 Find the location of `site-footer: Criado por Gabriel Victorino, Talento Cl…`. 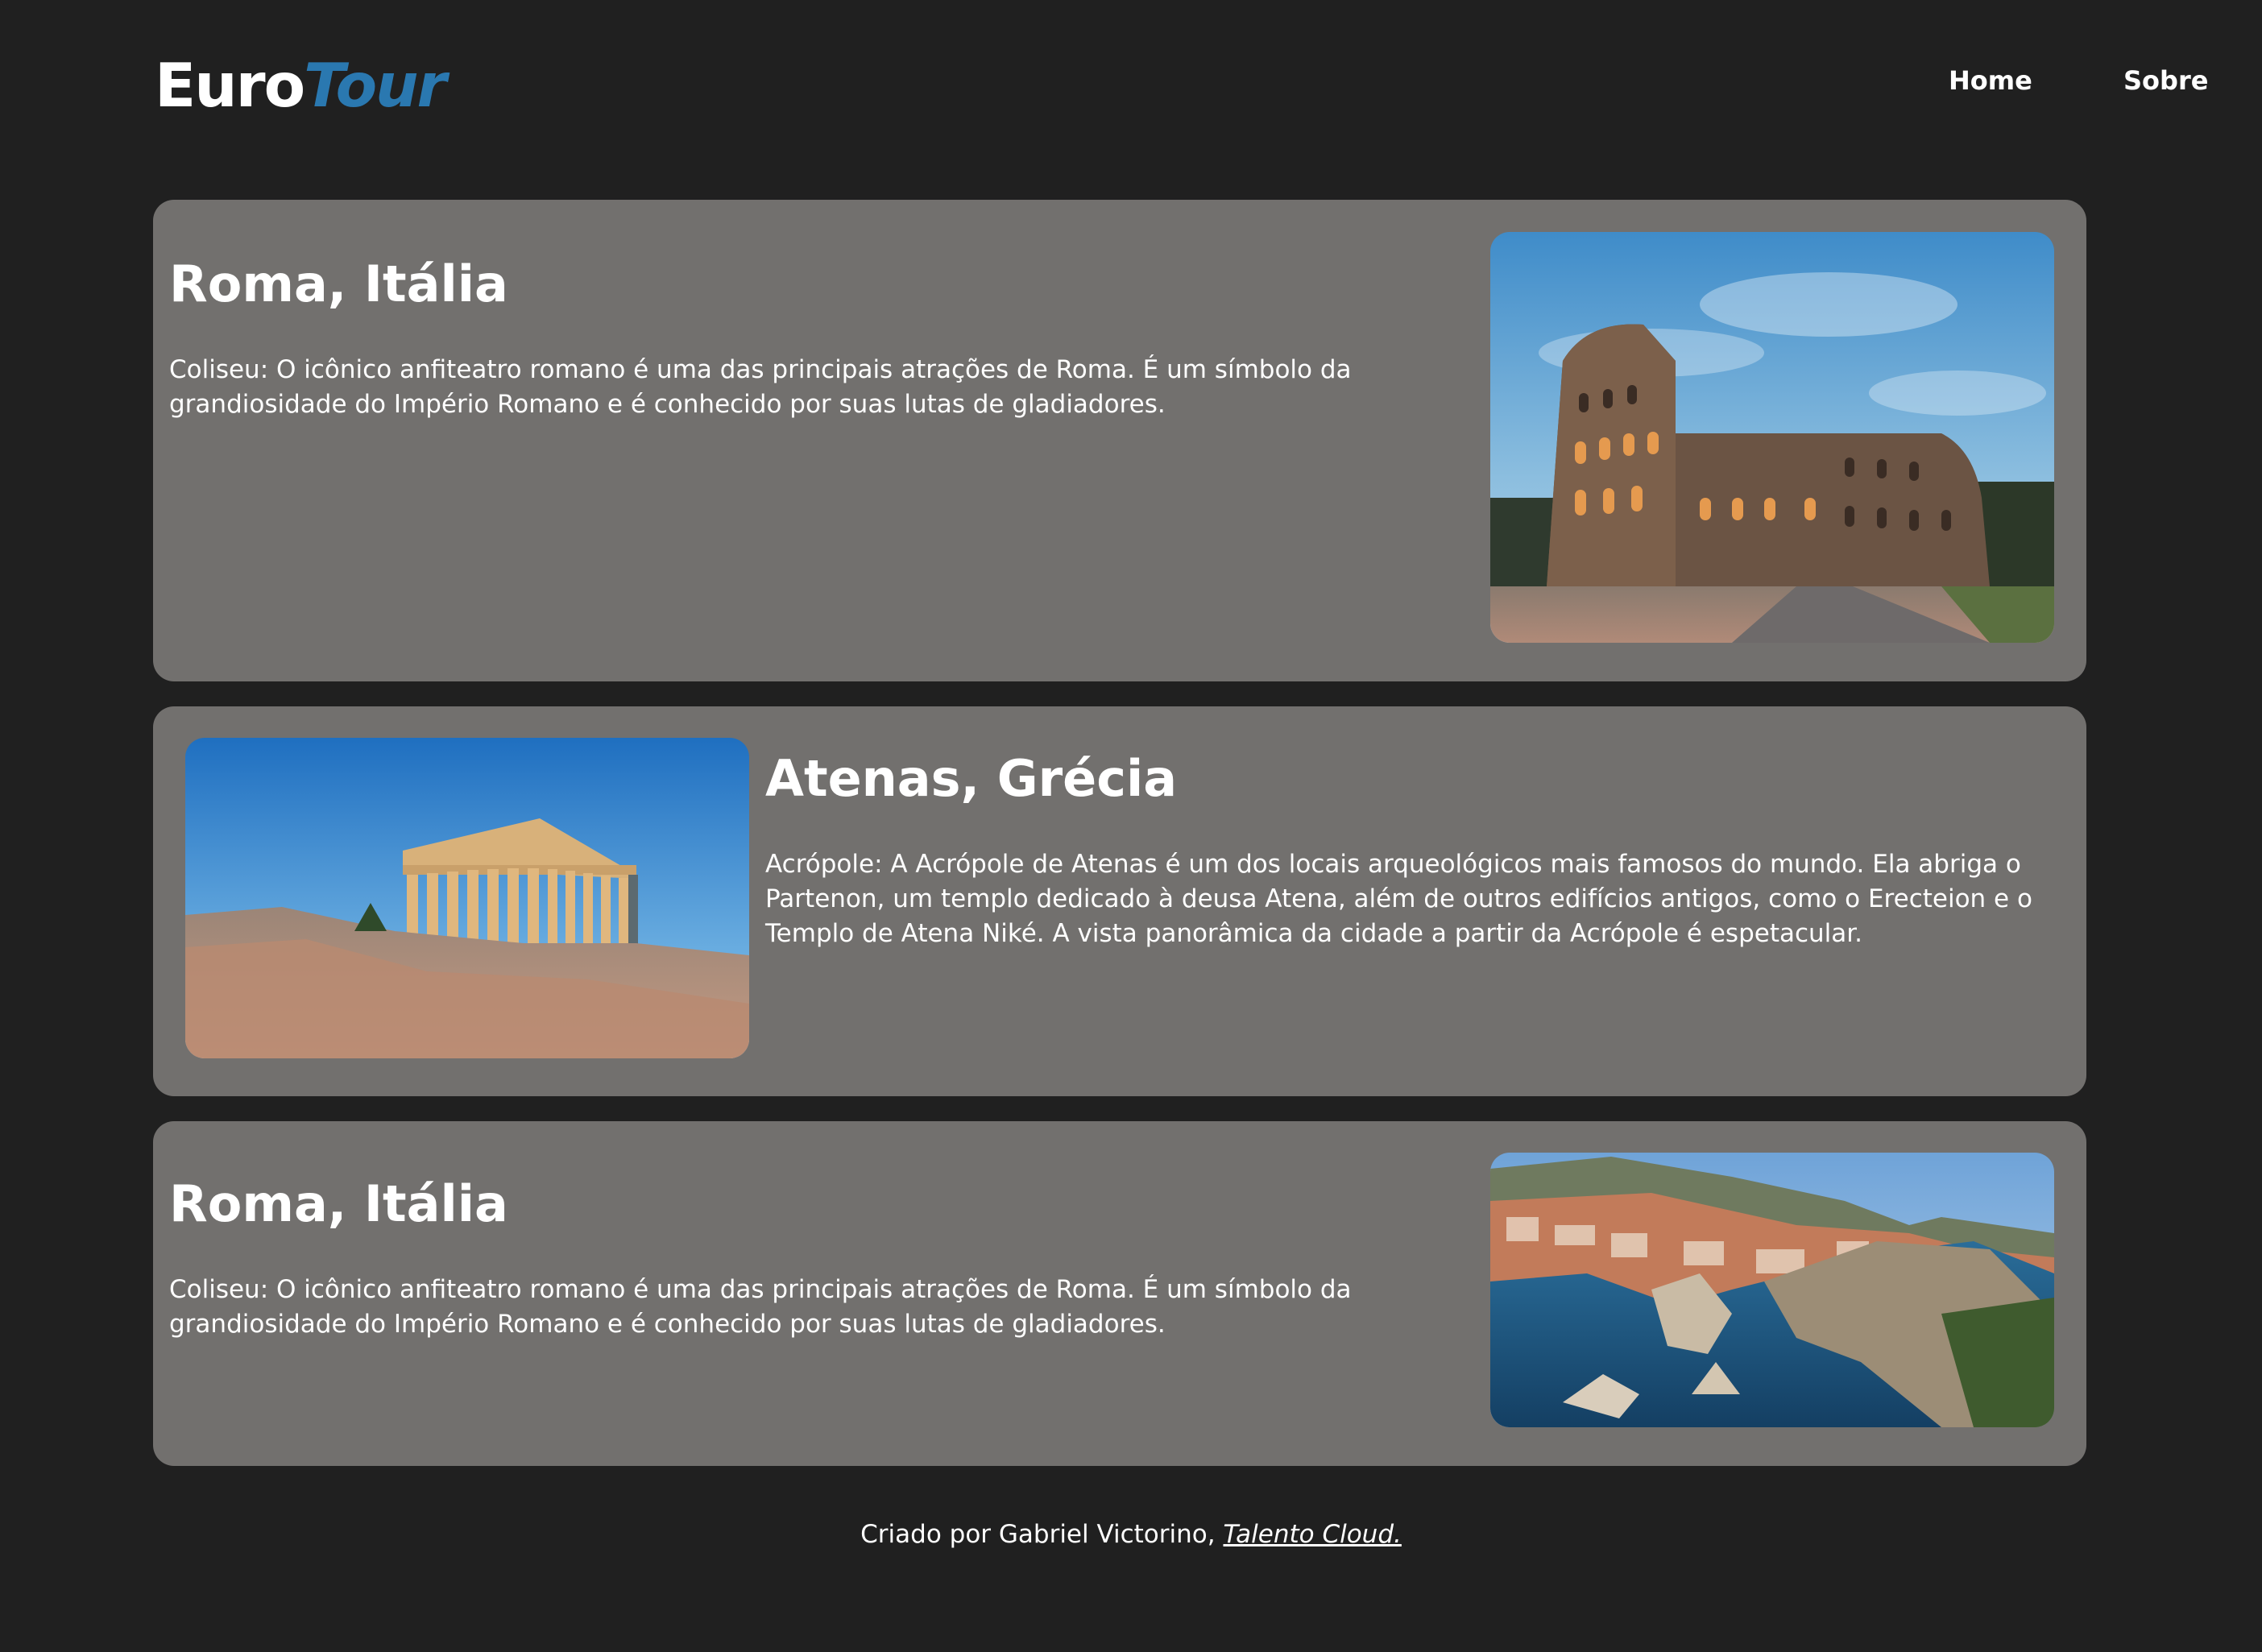

site-footer: Criado por Gabriel Victorino, Talento Cl… is located at coordinates (1131, 1534).